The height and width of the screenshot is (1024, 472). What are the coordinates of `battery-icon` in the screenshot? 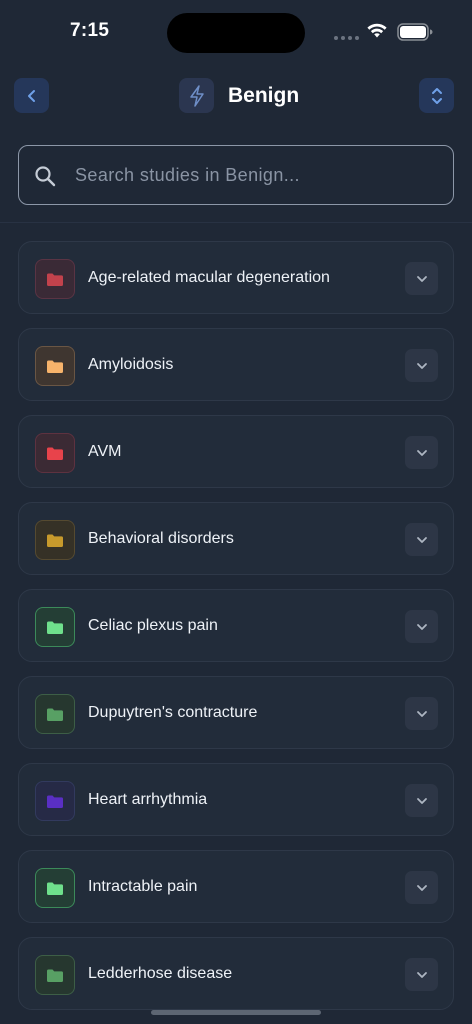 It's located at (415, 32).